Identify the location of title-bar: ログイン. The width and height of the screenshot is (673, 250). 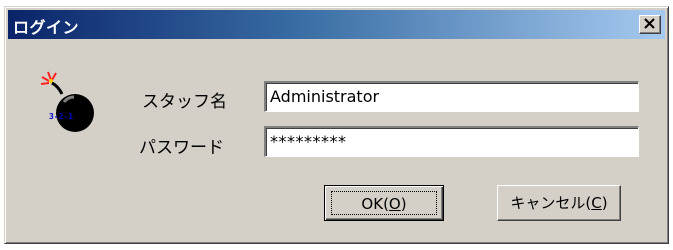
(336, 24).